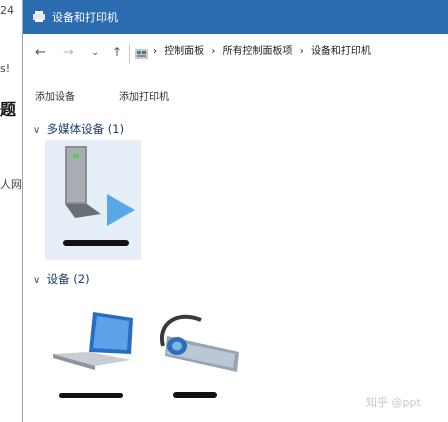 Image resolution: width=448 pixels, height=422 pixels. Describe the element at coordinates (68, 52) in the screenshot. I see `forward-arrow-icon: →` at that location.